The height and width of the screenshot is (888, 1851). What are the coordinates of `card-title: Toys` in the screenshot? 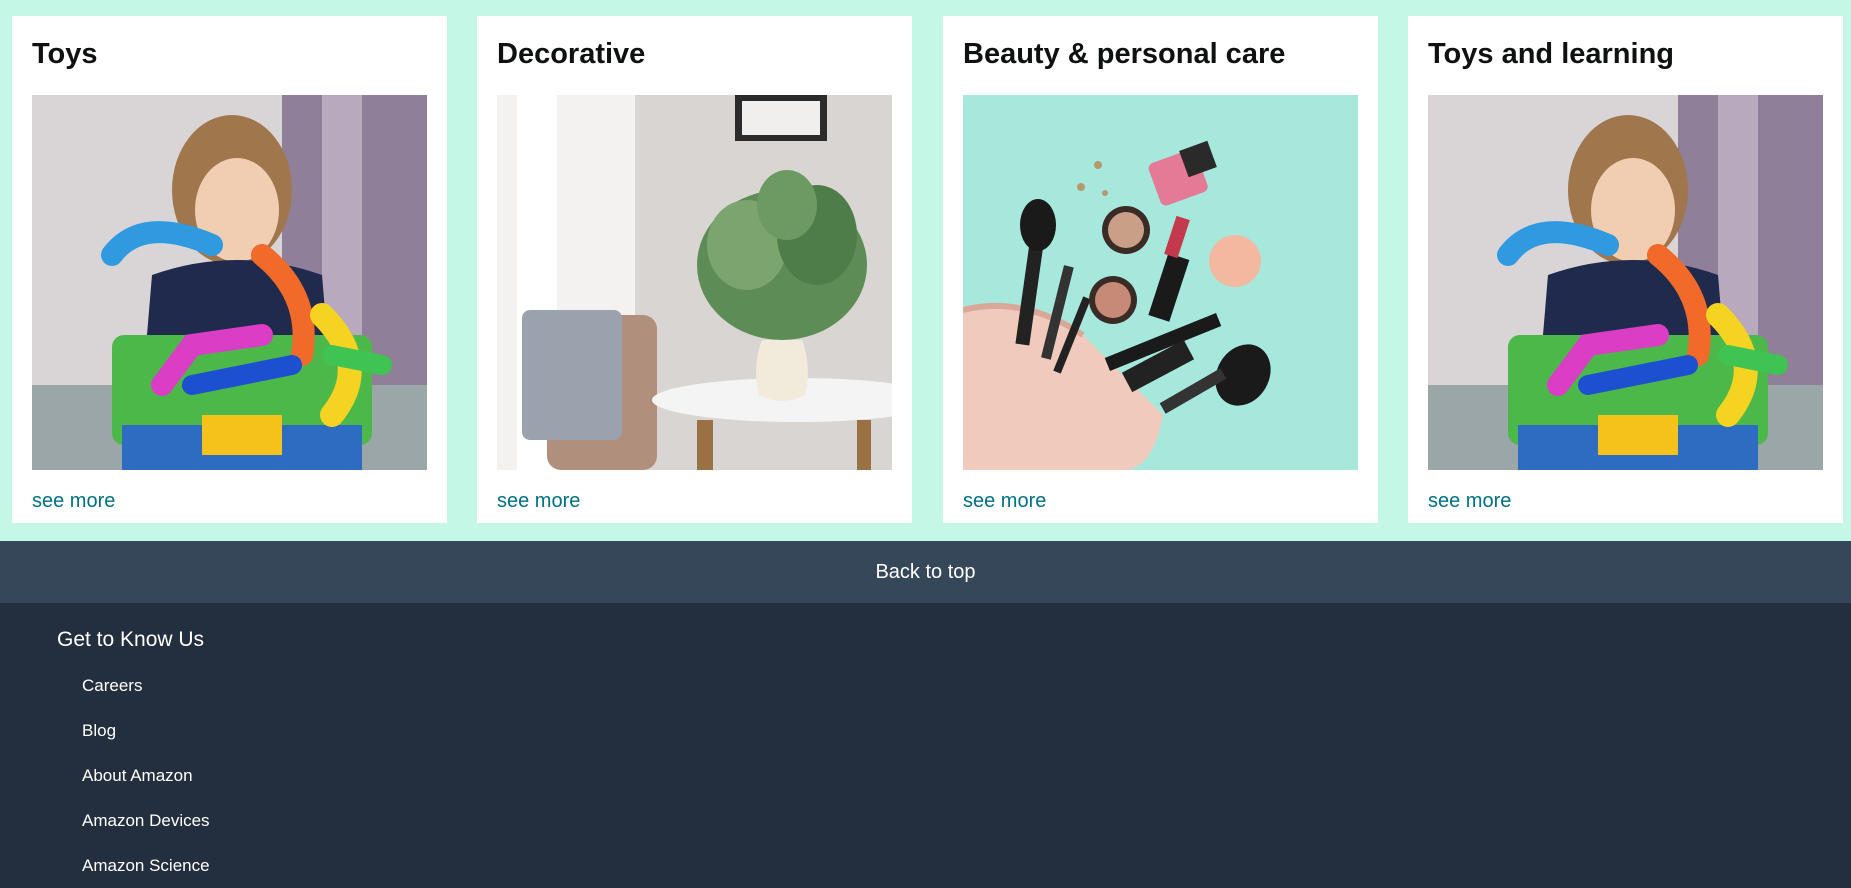 It's located at (65, 54).